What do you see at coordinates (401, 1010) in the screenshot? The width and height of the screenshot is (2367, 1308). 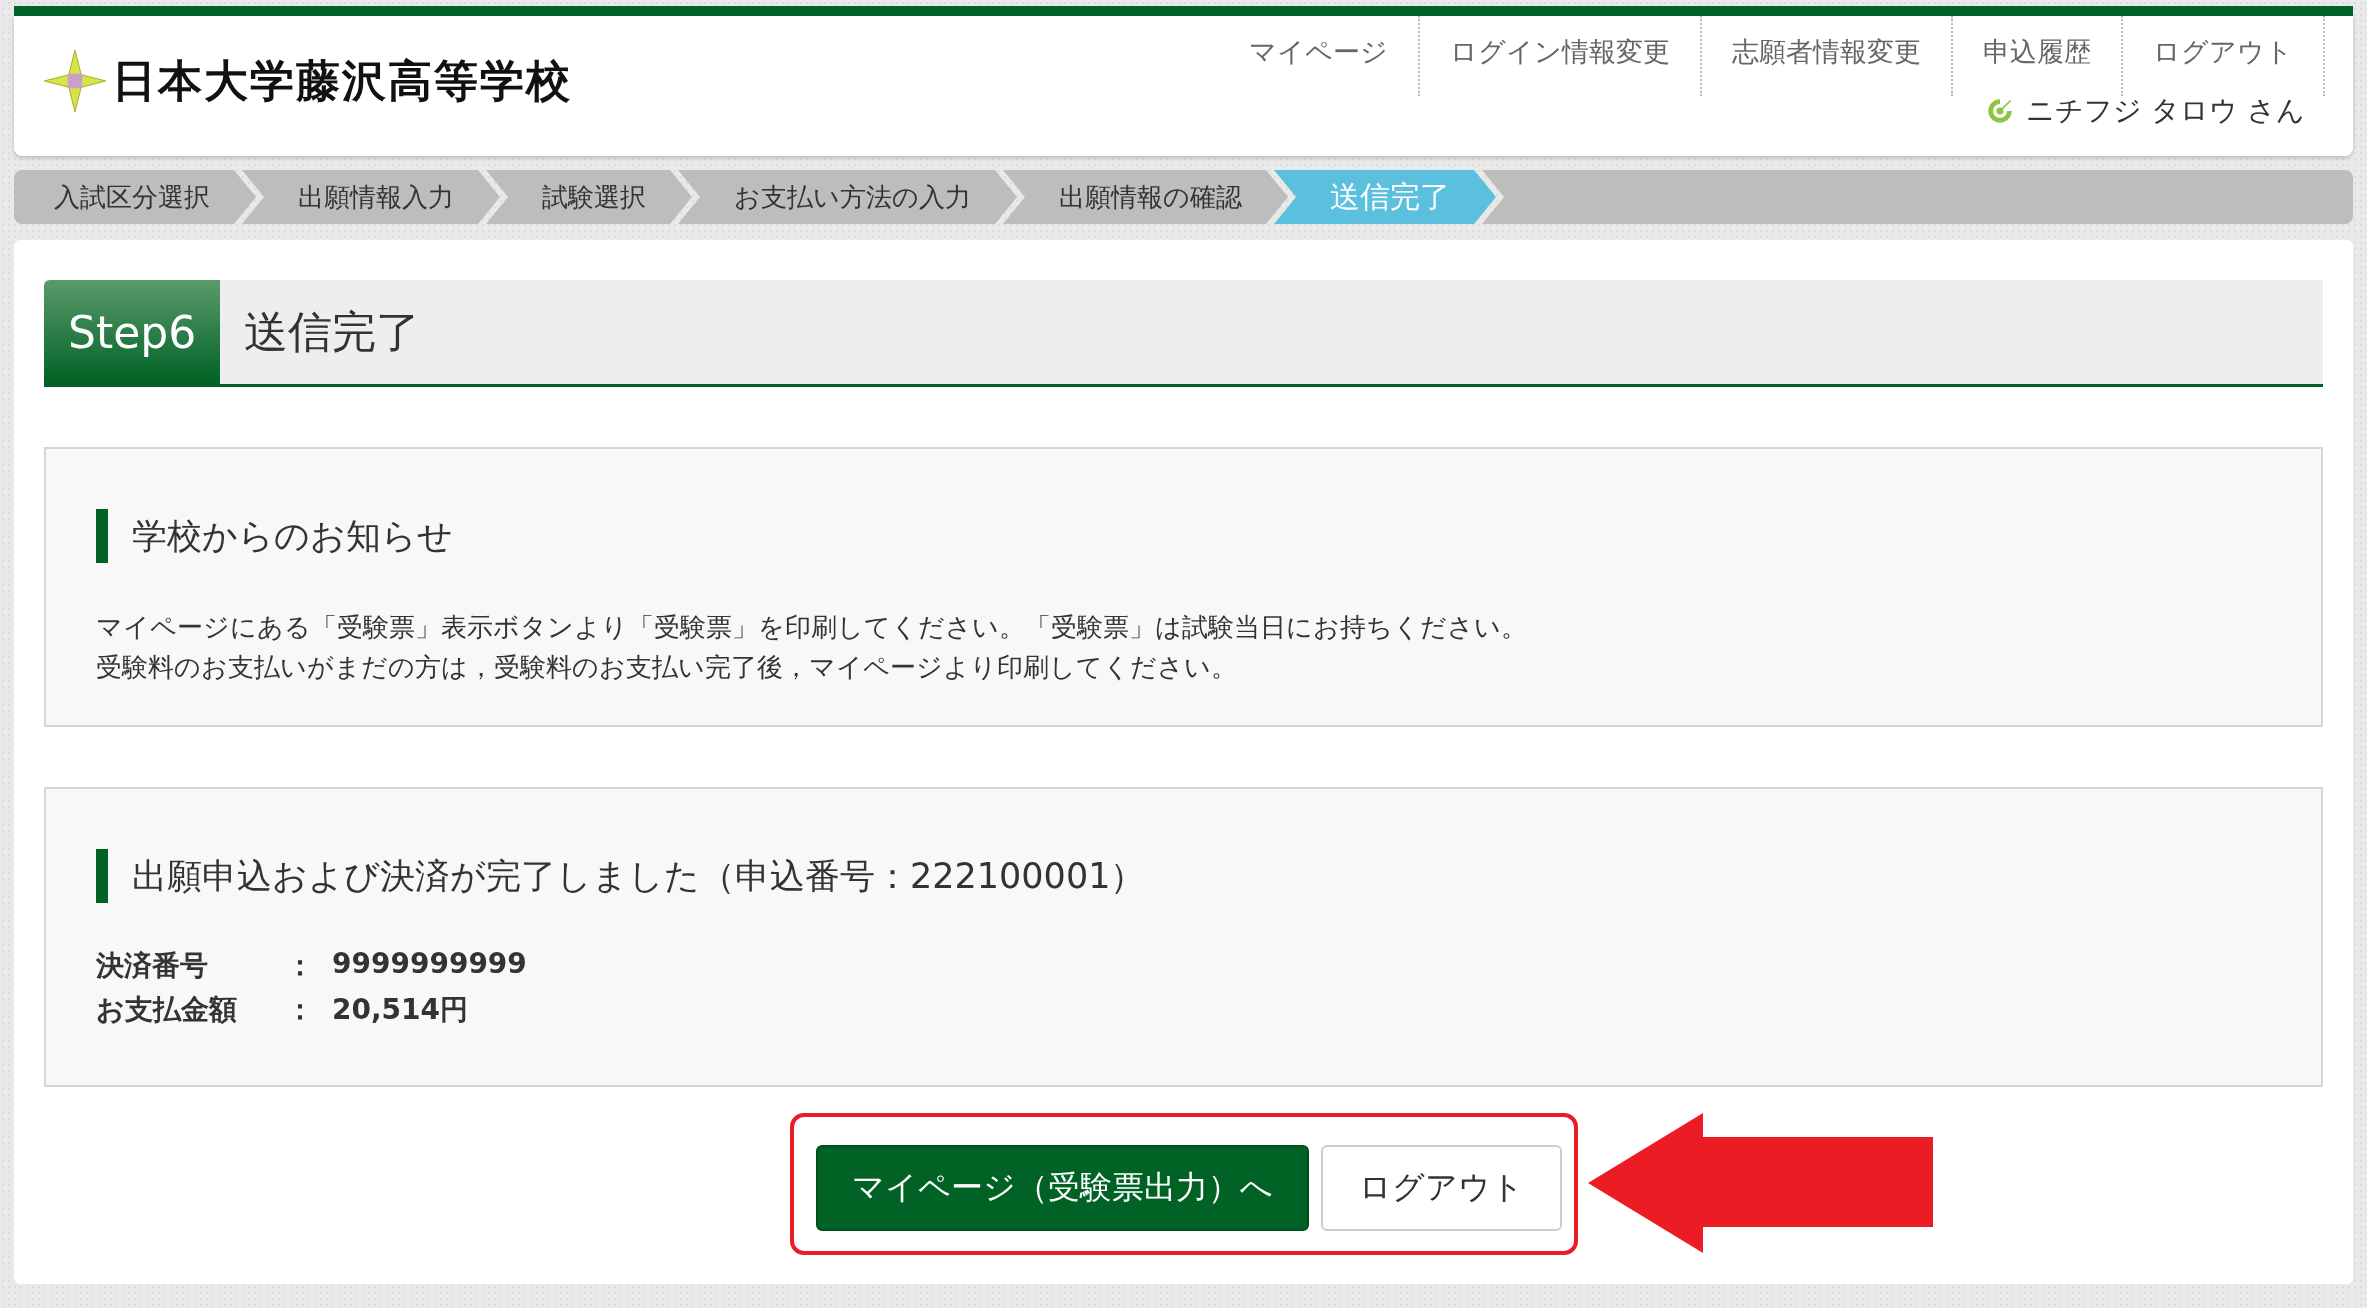 I see `detail-value: 20,514円` at bounding box center [401, 1010].